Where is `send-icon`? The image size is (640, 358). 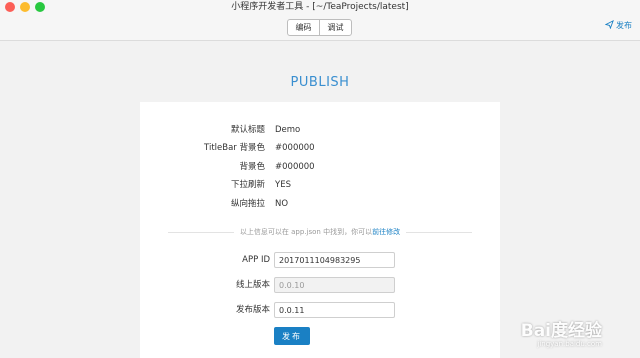
send-icon is located at coordinates (609, 25).